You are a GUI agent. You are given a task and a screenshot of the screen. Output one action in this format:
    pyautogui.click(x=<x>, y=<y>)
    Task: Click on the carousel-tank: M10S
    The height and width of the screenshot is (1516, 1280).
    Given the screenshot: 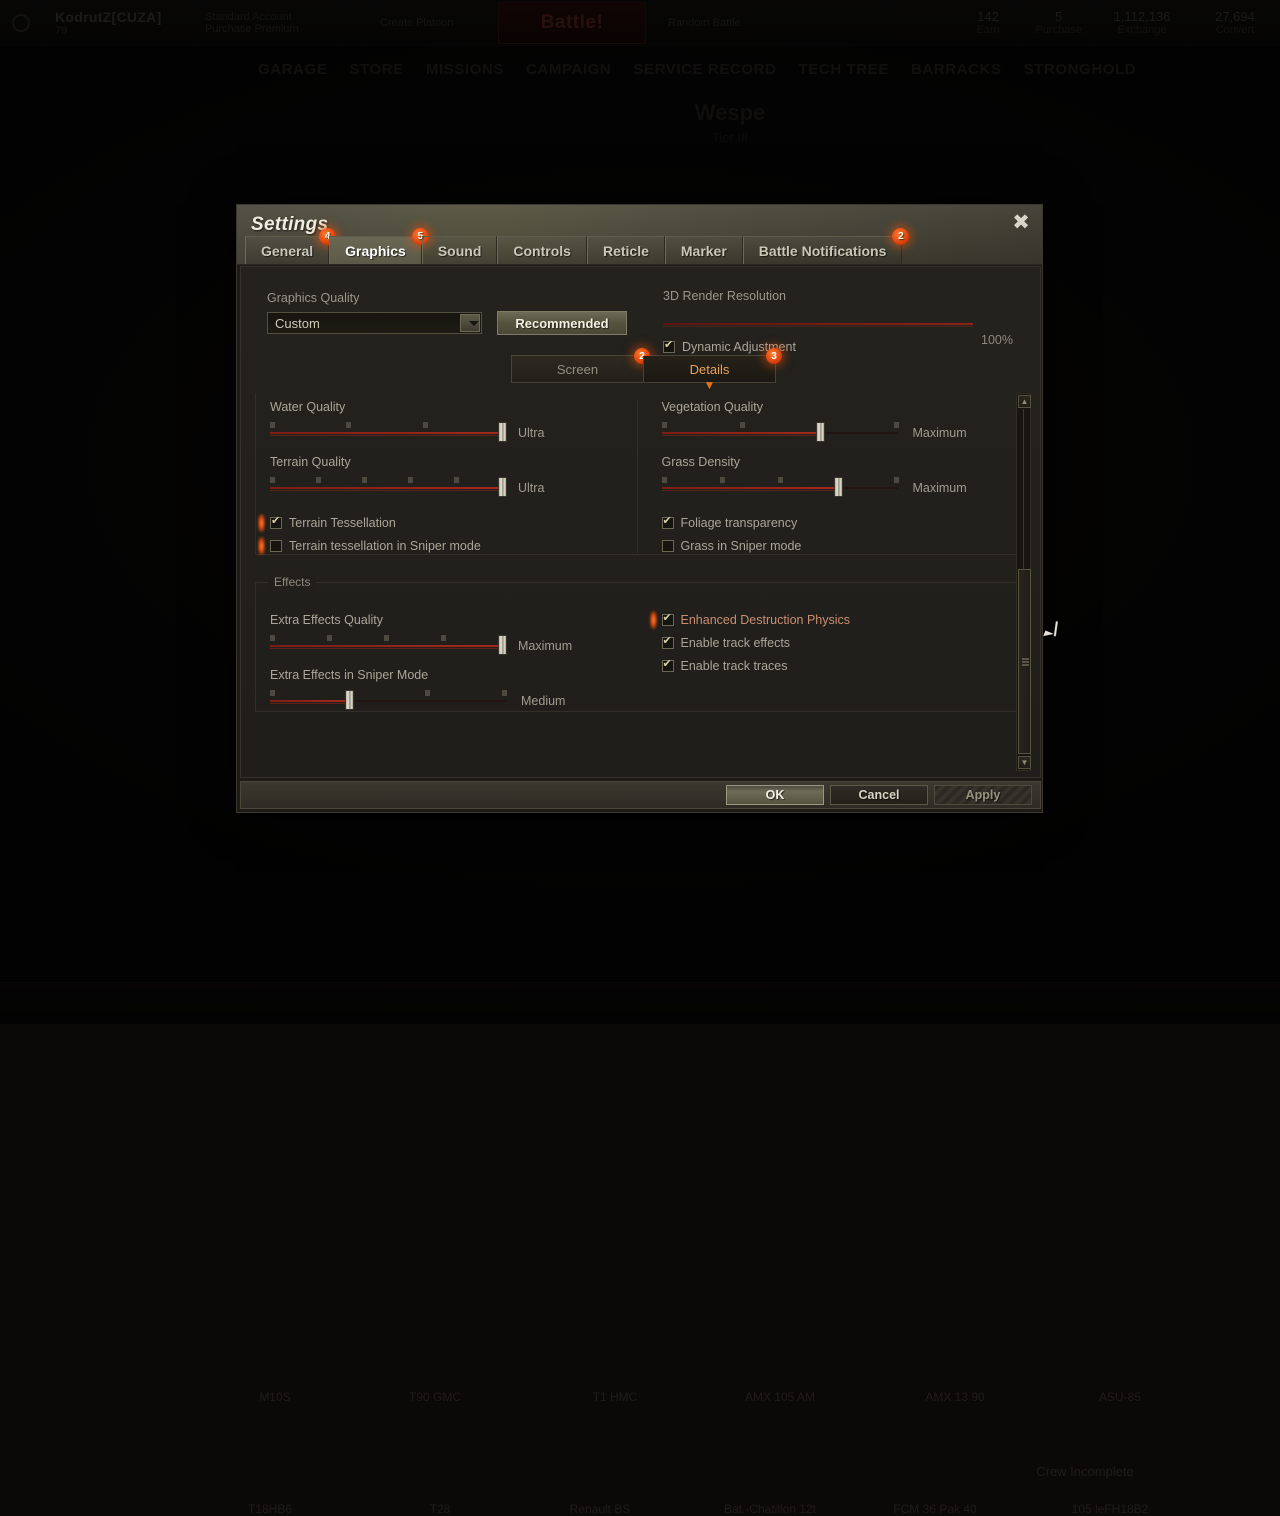 What is the action you would take?
    pyautogui.click(x=275, y=1397)
    